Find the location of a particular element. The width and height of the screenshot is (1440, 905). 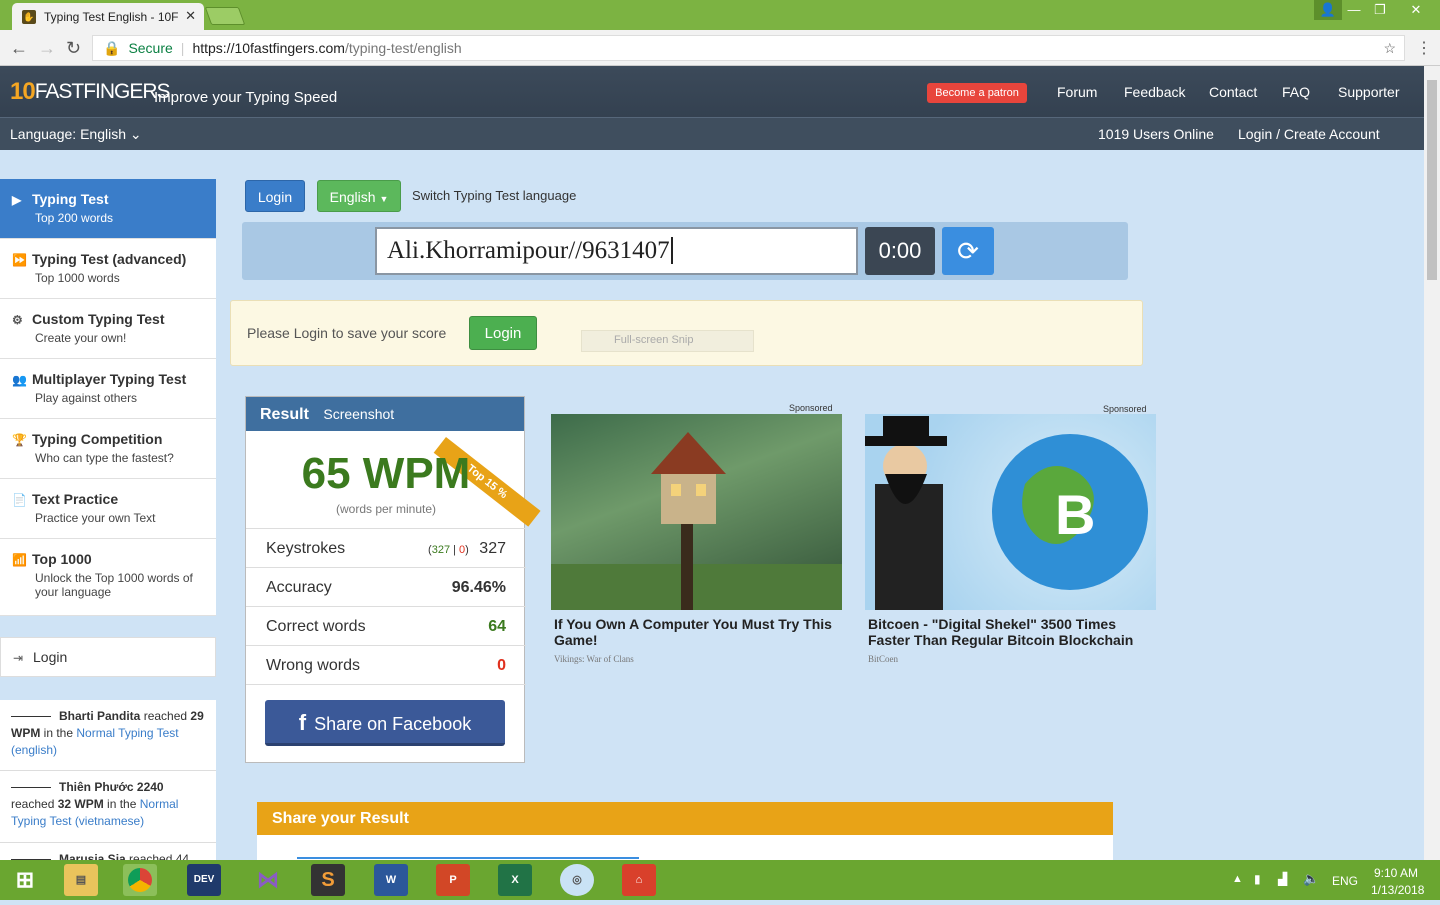

menu-icon: ⋮ is located at coordinates (1424, 48).